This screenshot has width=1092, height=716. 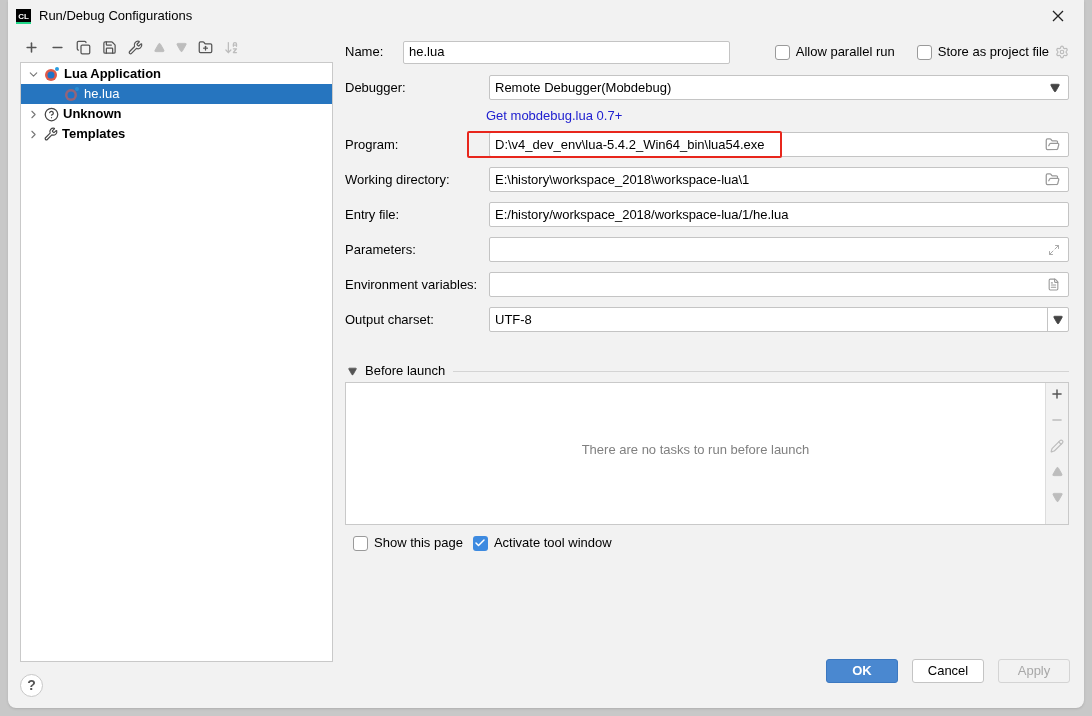 I want to click on tree-item: Unknown, so click(x=176, y=114).